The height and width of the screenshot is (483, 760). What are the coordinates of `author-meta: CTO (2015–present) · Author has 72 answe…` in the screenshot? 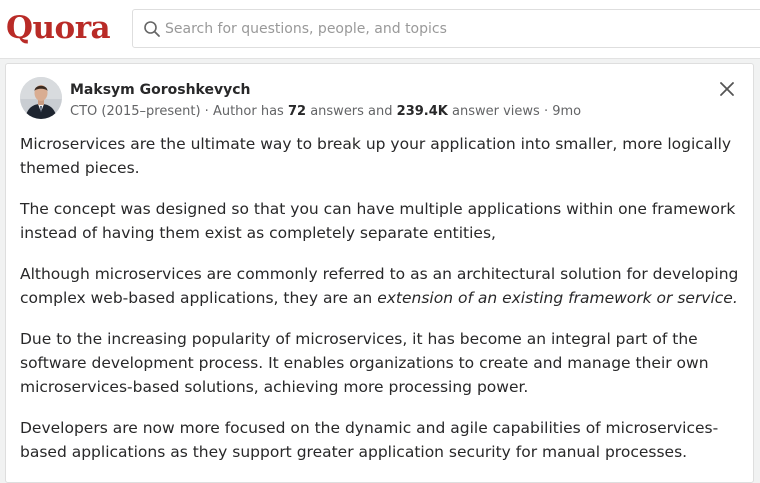 It's located at (325, 112).